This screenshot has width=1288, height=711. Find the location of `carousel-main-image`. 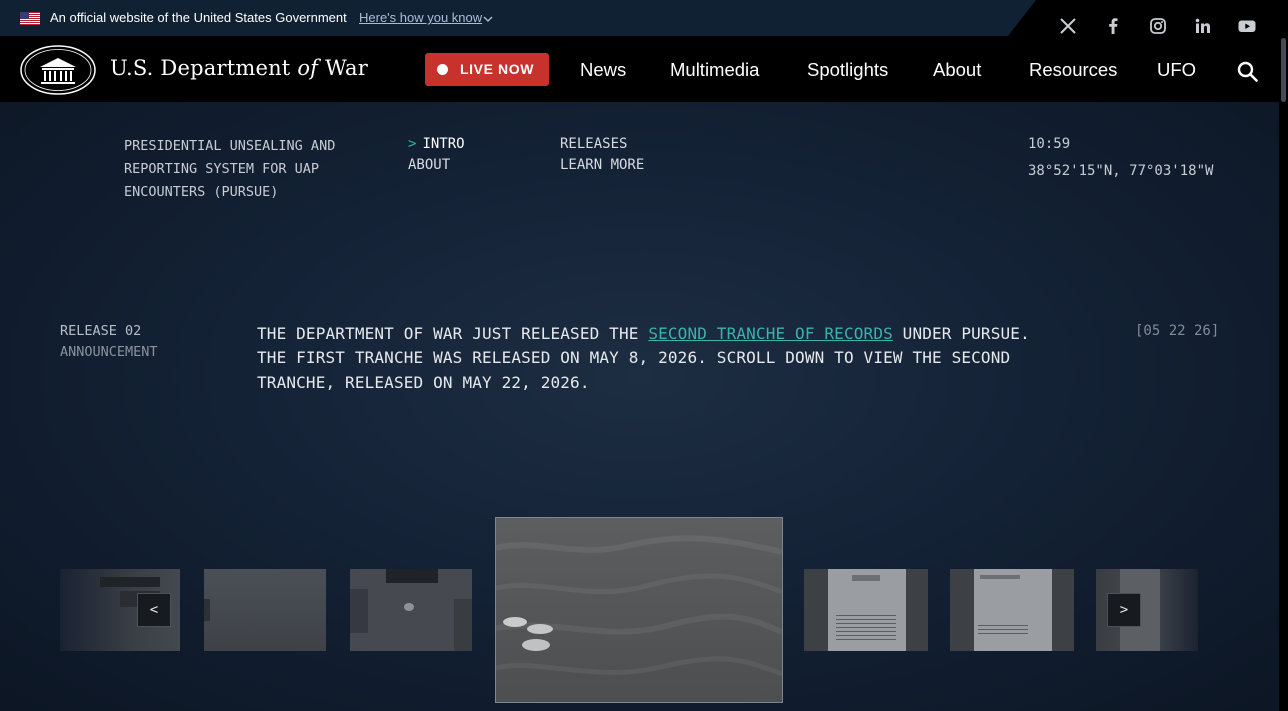

carousel-main-image is located at coordinates (639, 610).